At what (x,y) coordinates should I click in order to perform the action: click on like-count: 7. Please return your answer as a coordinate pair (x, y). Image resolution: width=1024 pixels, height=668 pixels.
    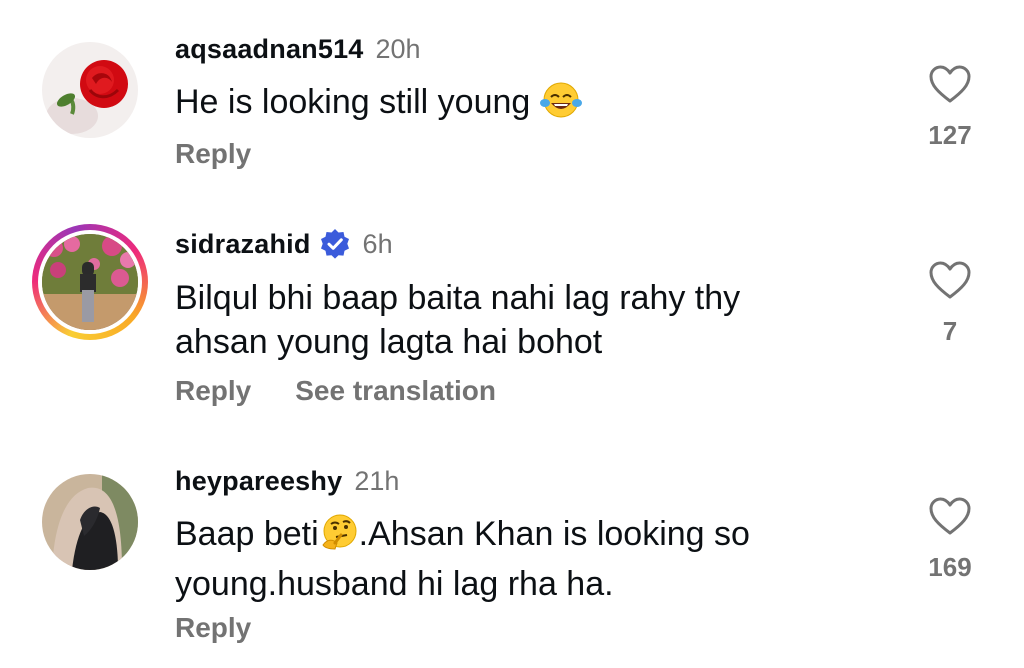
    Looking at the image, I should click on (950, 331).